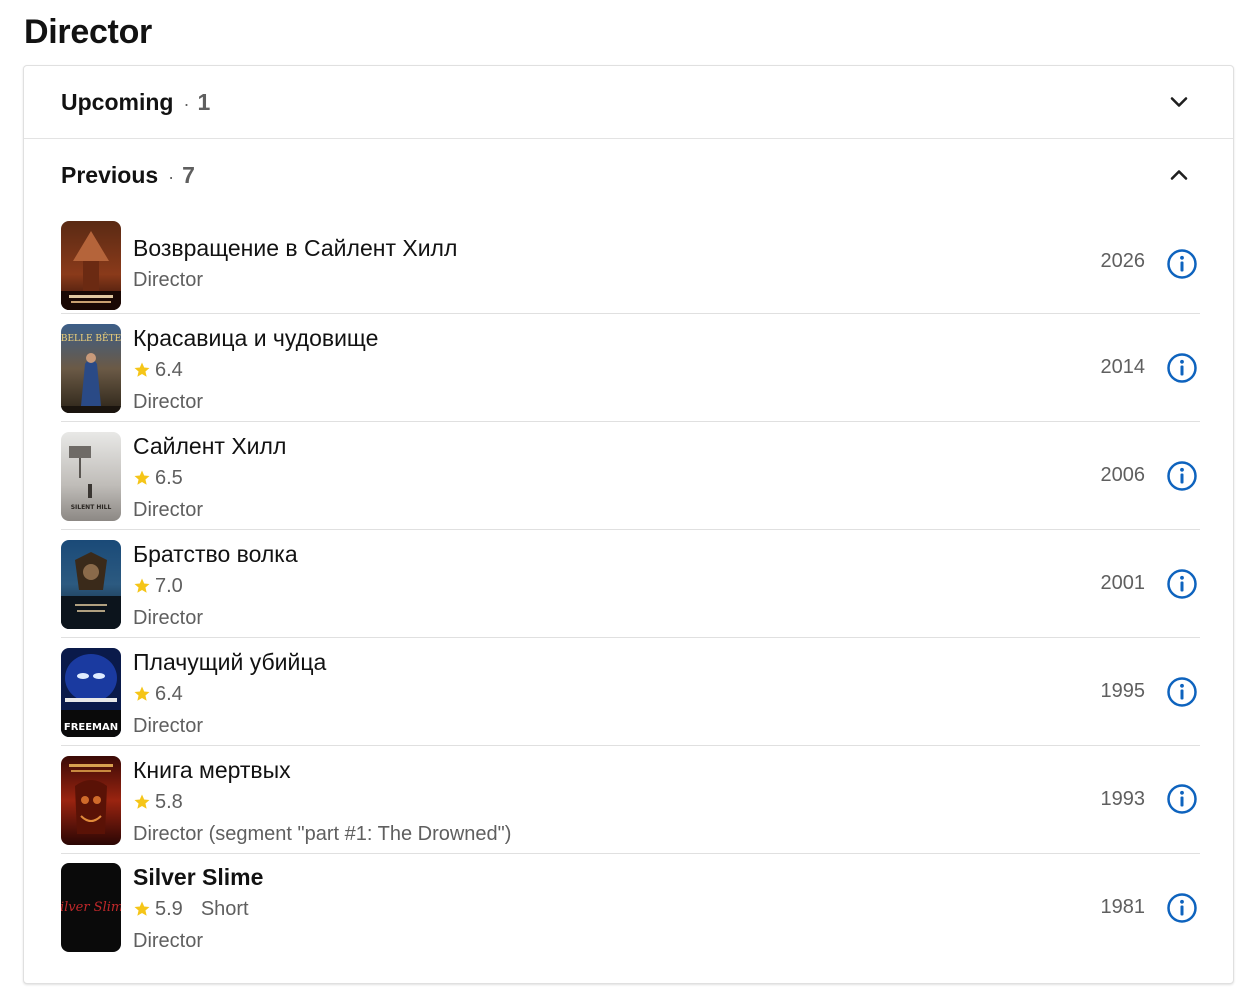 The width and height of the screenshot is (1258, 995). I want to click on upcoming-section-header: Upcoming · 1, so click(628, 102).